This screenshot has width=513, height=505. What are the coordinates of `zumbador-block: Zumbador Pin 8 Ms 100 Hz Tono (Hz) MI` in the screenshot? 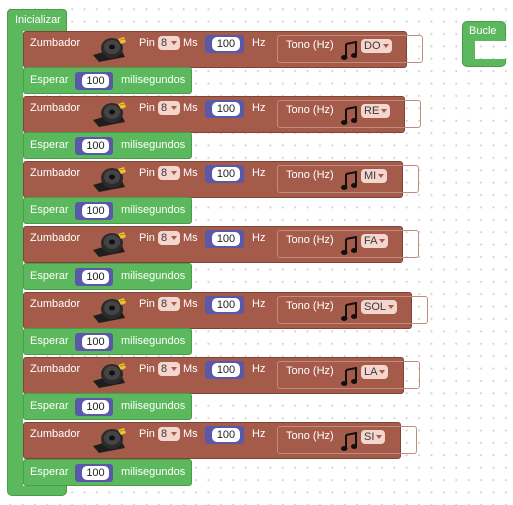 It's located at (221, 179).